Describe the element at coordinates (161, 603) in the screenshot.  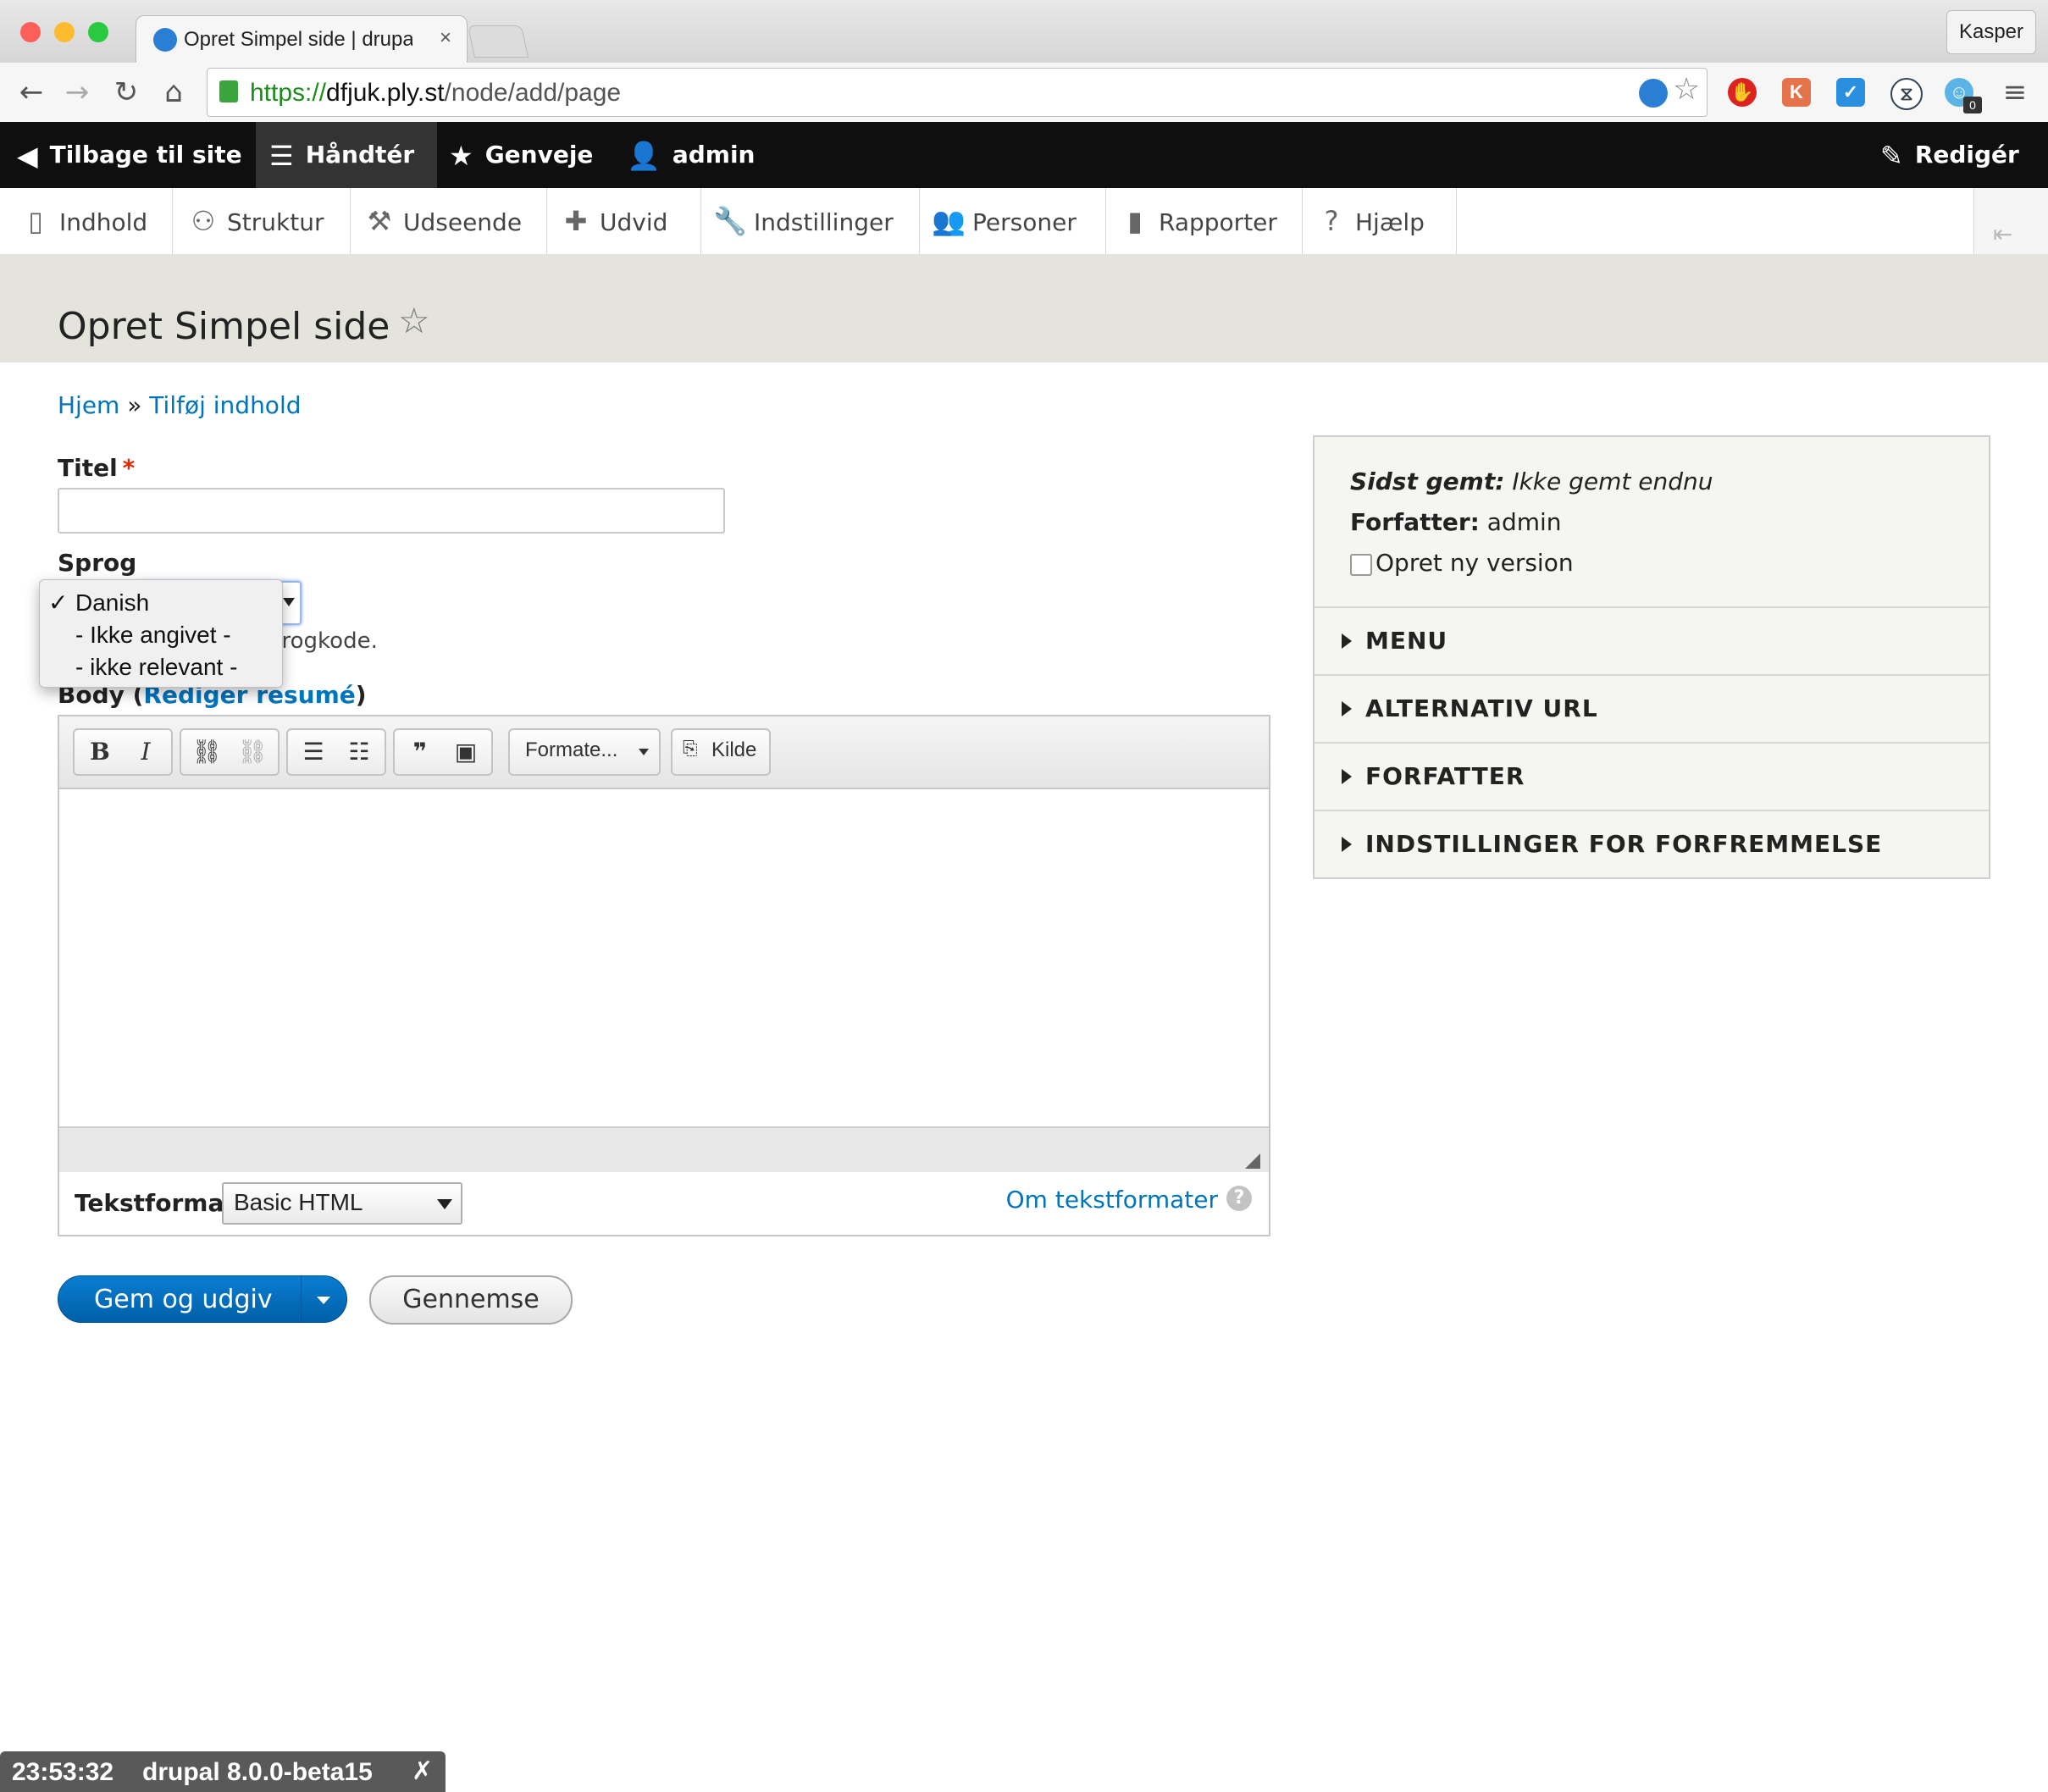
I see `language-option-danish: ✓ Danish` at that location.